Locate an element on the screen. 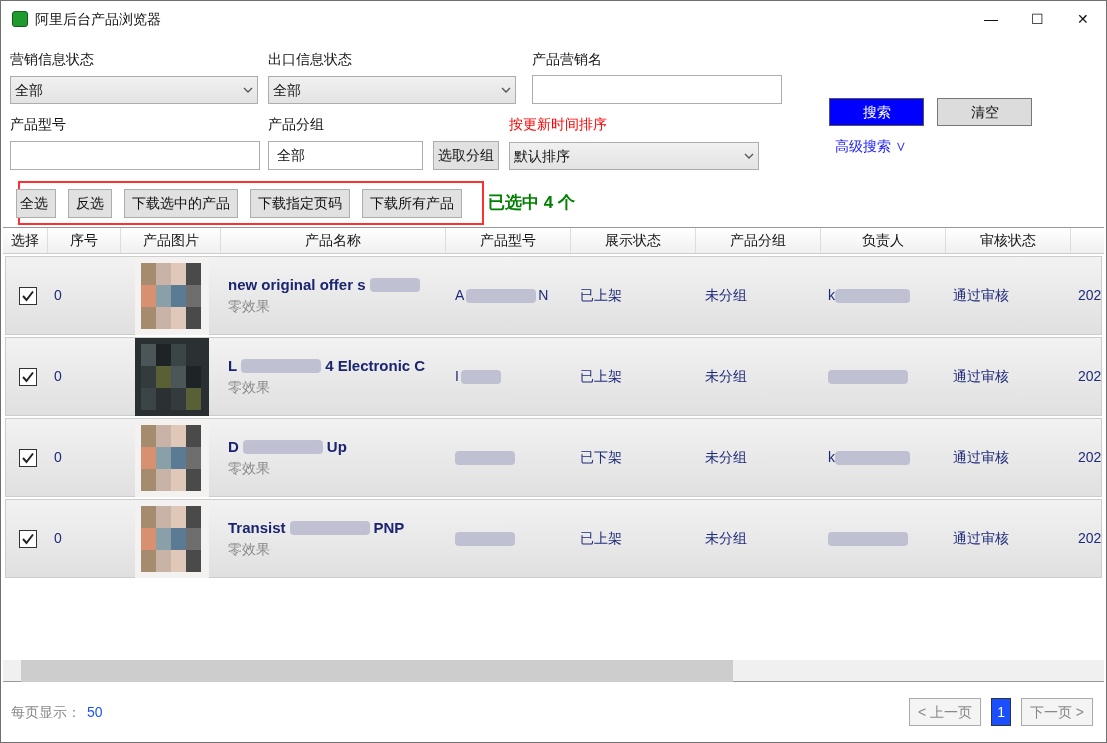 The width and height of the screenshot is (1107, 743). column-header: 产品型号 is located at coordinates (508, 240).